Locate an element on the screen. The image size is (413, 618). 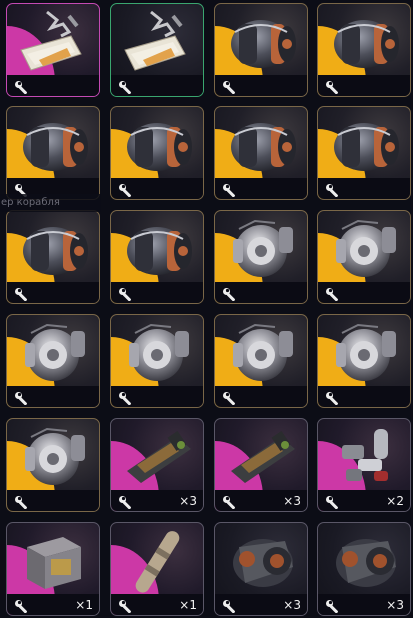
tile-footer: ×2 is located at coordinates (364, 500).